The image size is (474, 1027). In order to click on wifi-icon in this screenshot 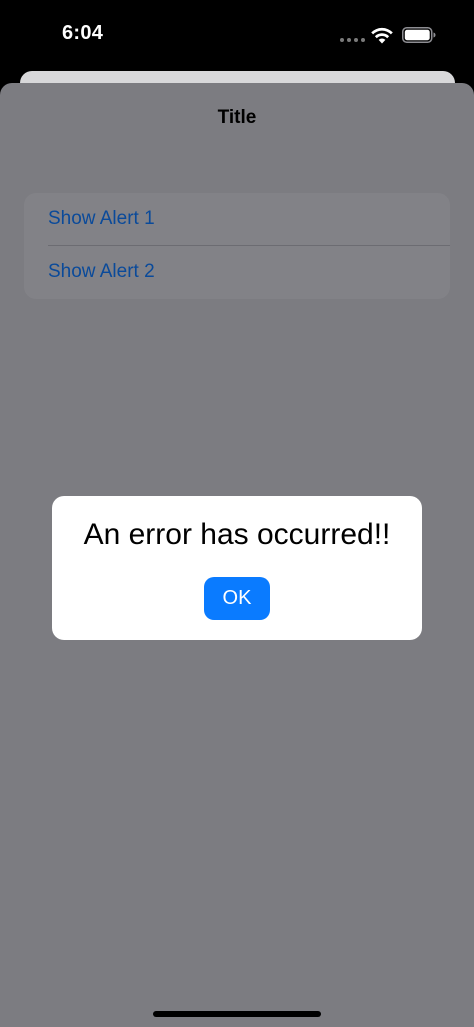, I will do `click(382, 35)`.